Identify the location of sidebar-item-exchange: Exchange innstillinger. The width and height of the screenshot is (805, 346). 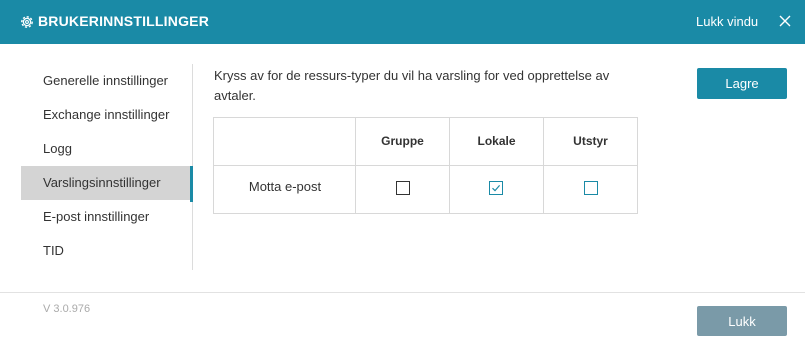
(106, 115).